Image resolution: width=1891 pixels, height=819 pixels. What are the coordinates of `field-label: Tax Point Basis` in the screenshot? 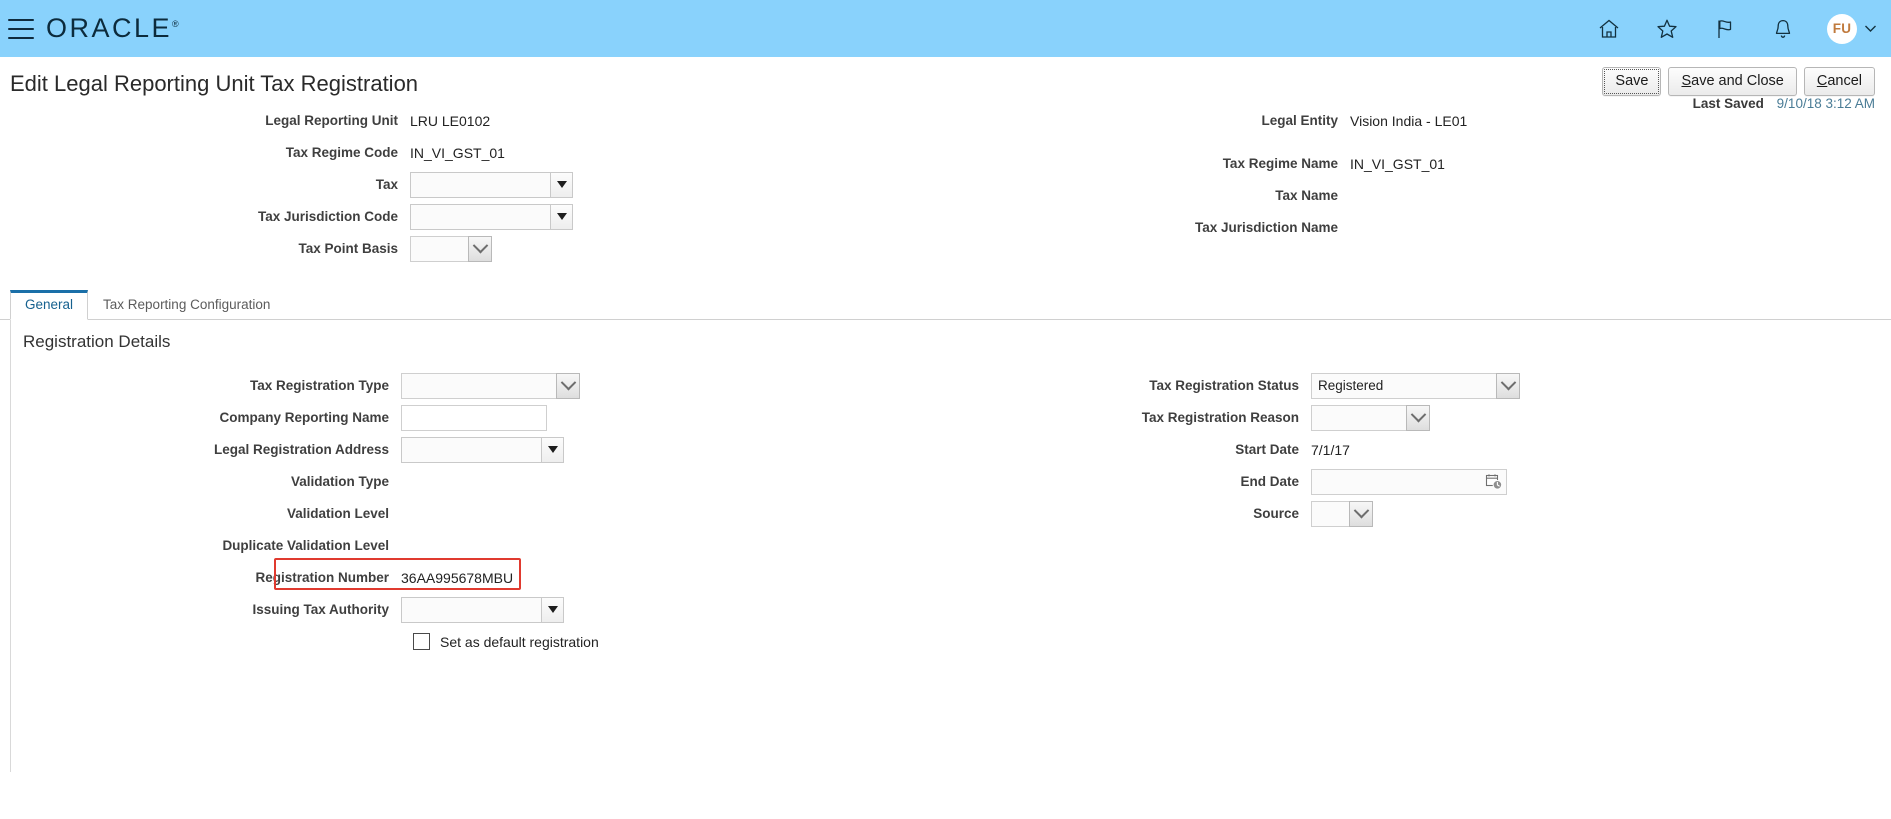 It's located at (348, 248).